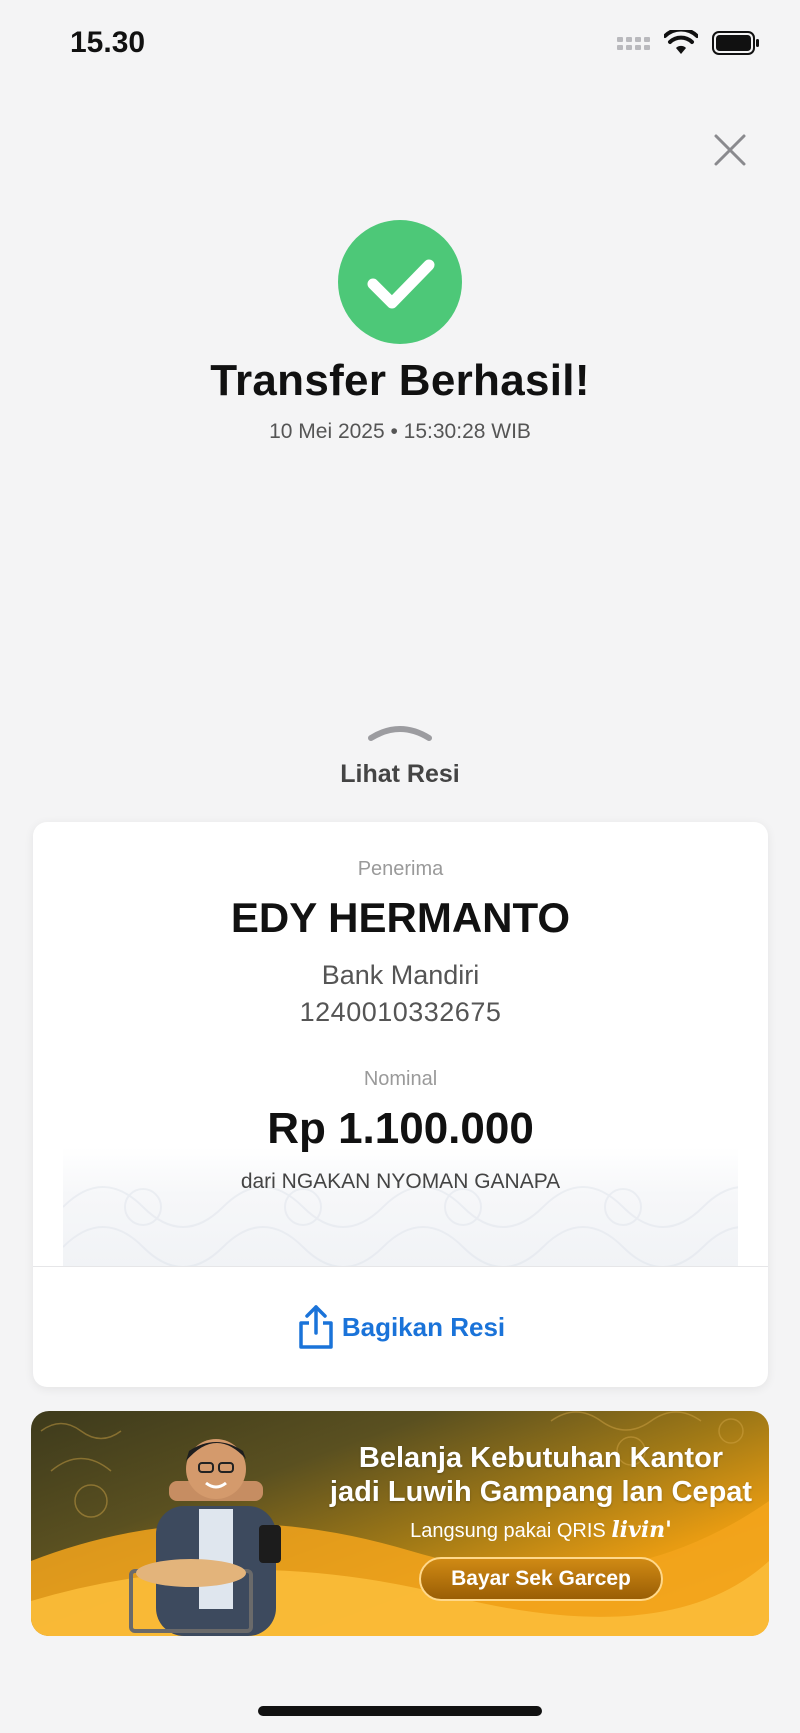 Image resolution: width=800 pixels, height=1733 pixels. I want to click on promo-headline-1: Belanja Kebutuhan Kantor, so click(541, 1458).